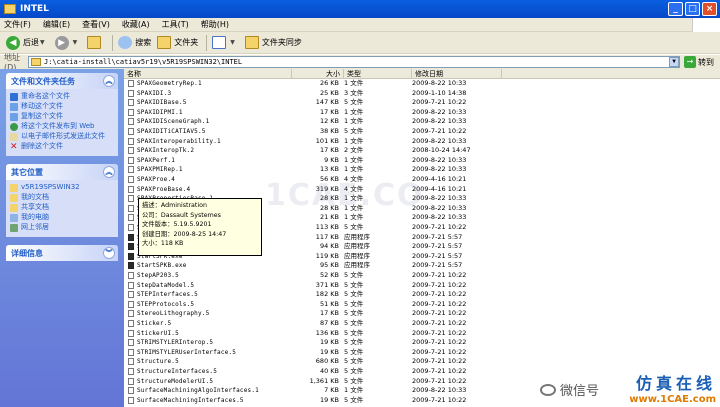  What do you see at coordinates (177, 42) in the screenshot?
I see `folders-button: 文件夹` at bounding box center [177, 42].